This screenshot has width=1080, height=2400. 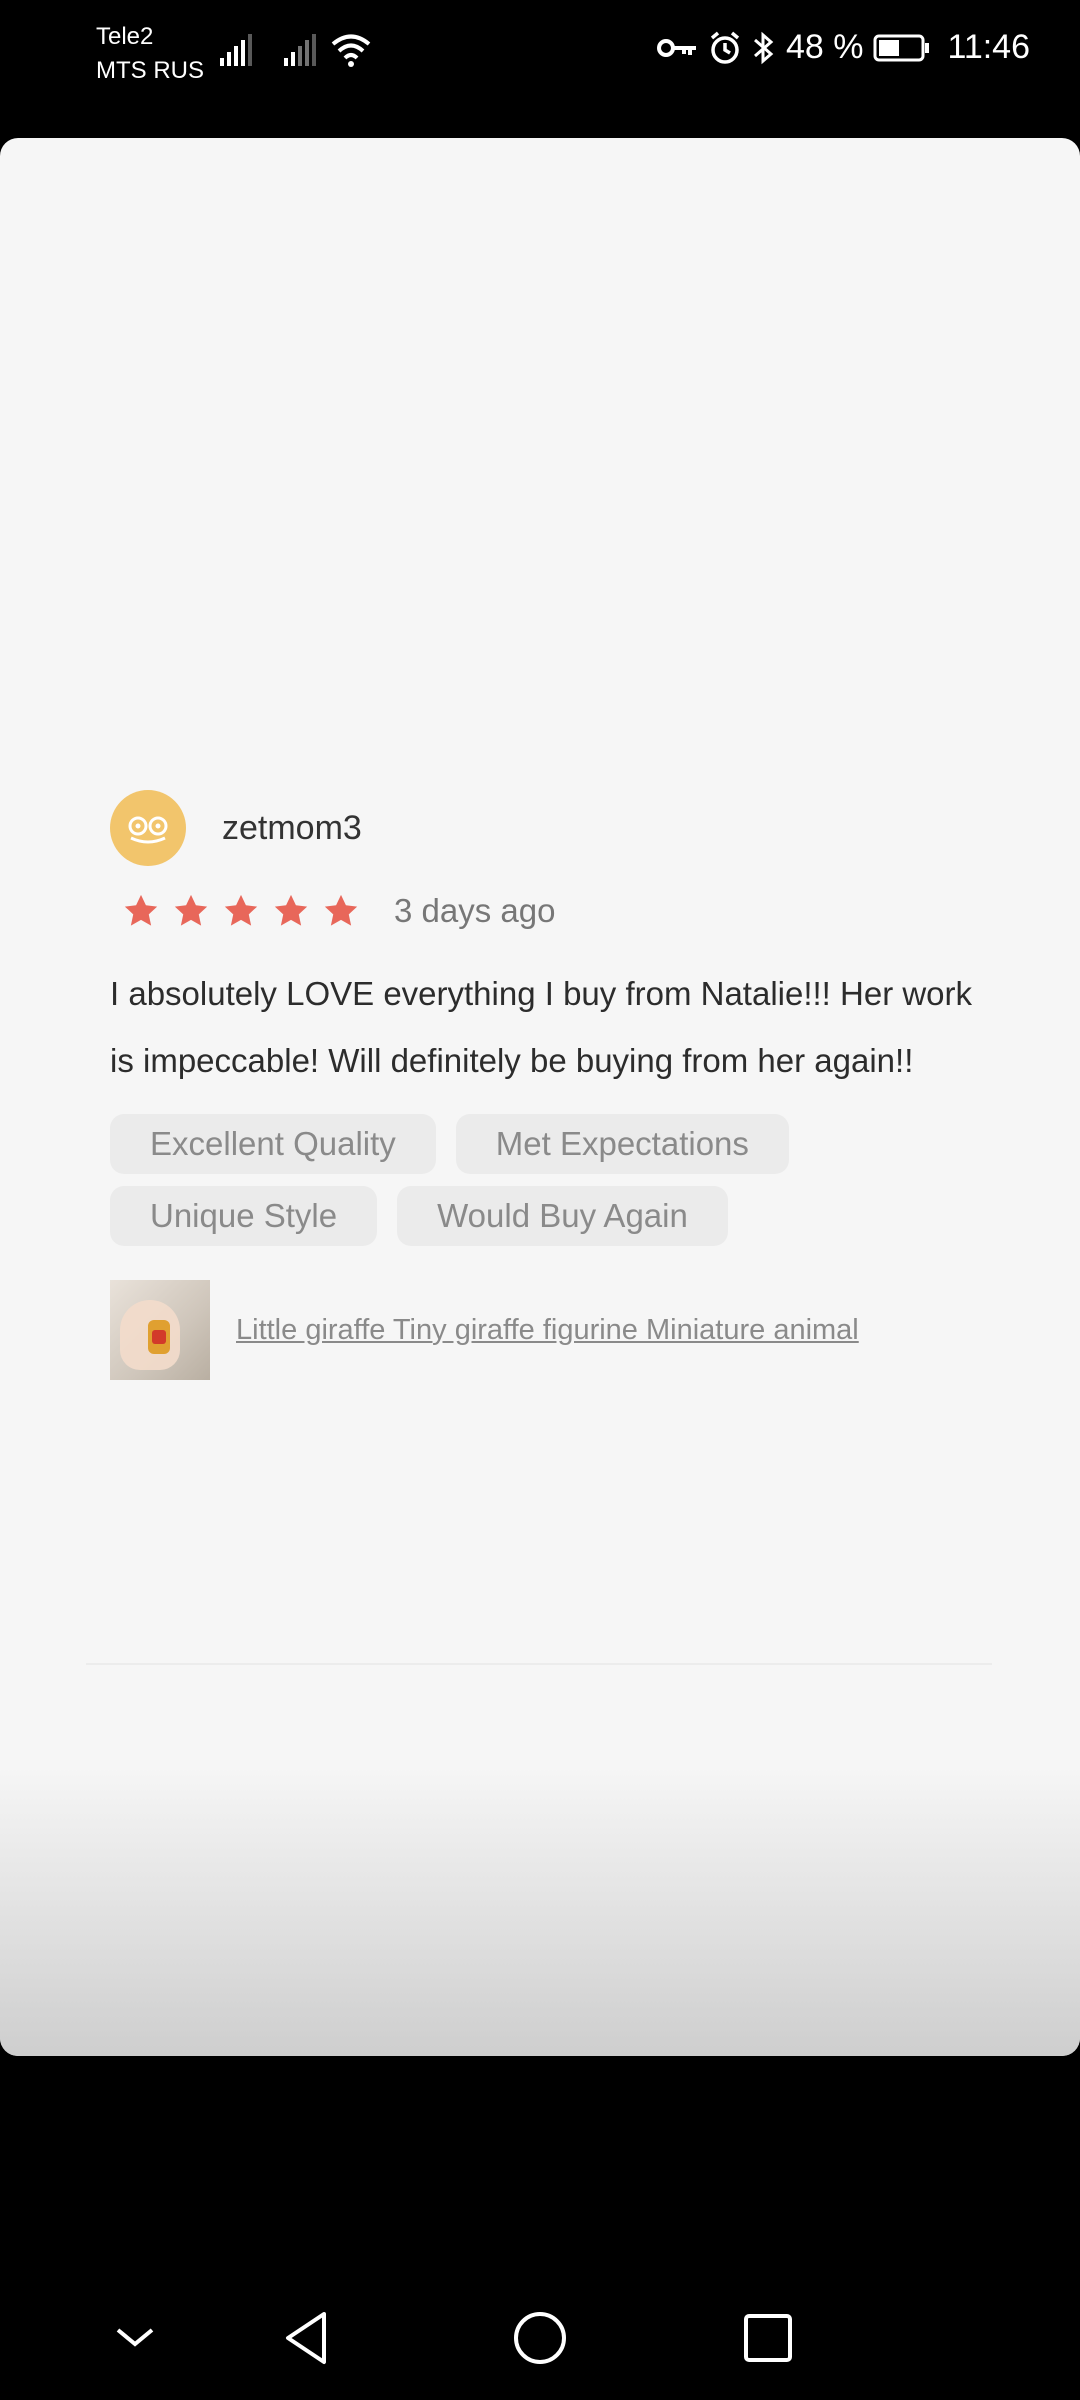 What do you see at coordinates (824, 47) in the screenshot?
I see `battery-percent: 48 %` at bounding box center [824, 47].